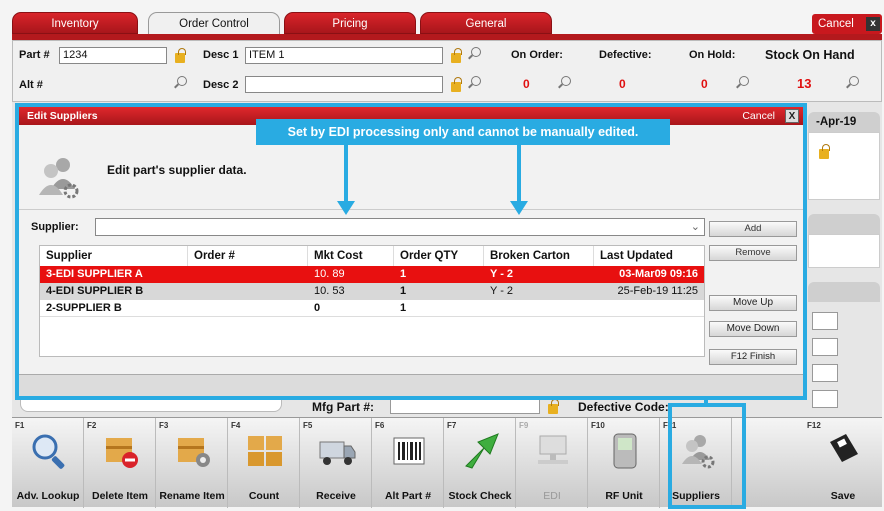 The height and width of the screenshot is (511, 884). What do you see at coordinates (336, 463) in the screenshot?
I see `receive-button: F5 Receive` at bounding box center [336, 463].